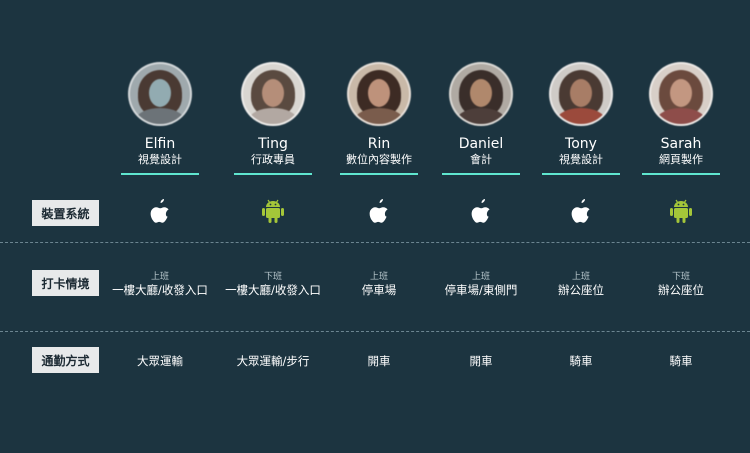 This screenshot has width=750, height=453. Describe the element at coordinates (681, 144) in the screenshot. I see `person-name: Sarah` at that location.